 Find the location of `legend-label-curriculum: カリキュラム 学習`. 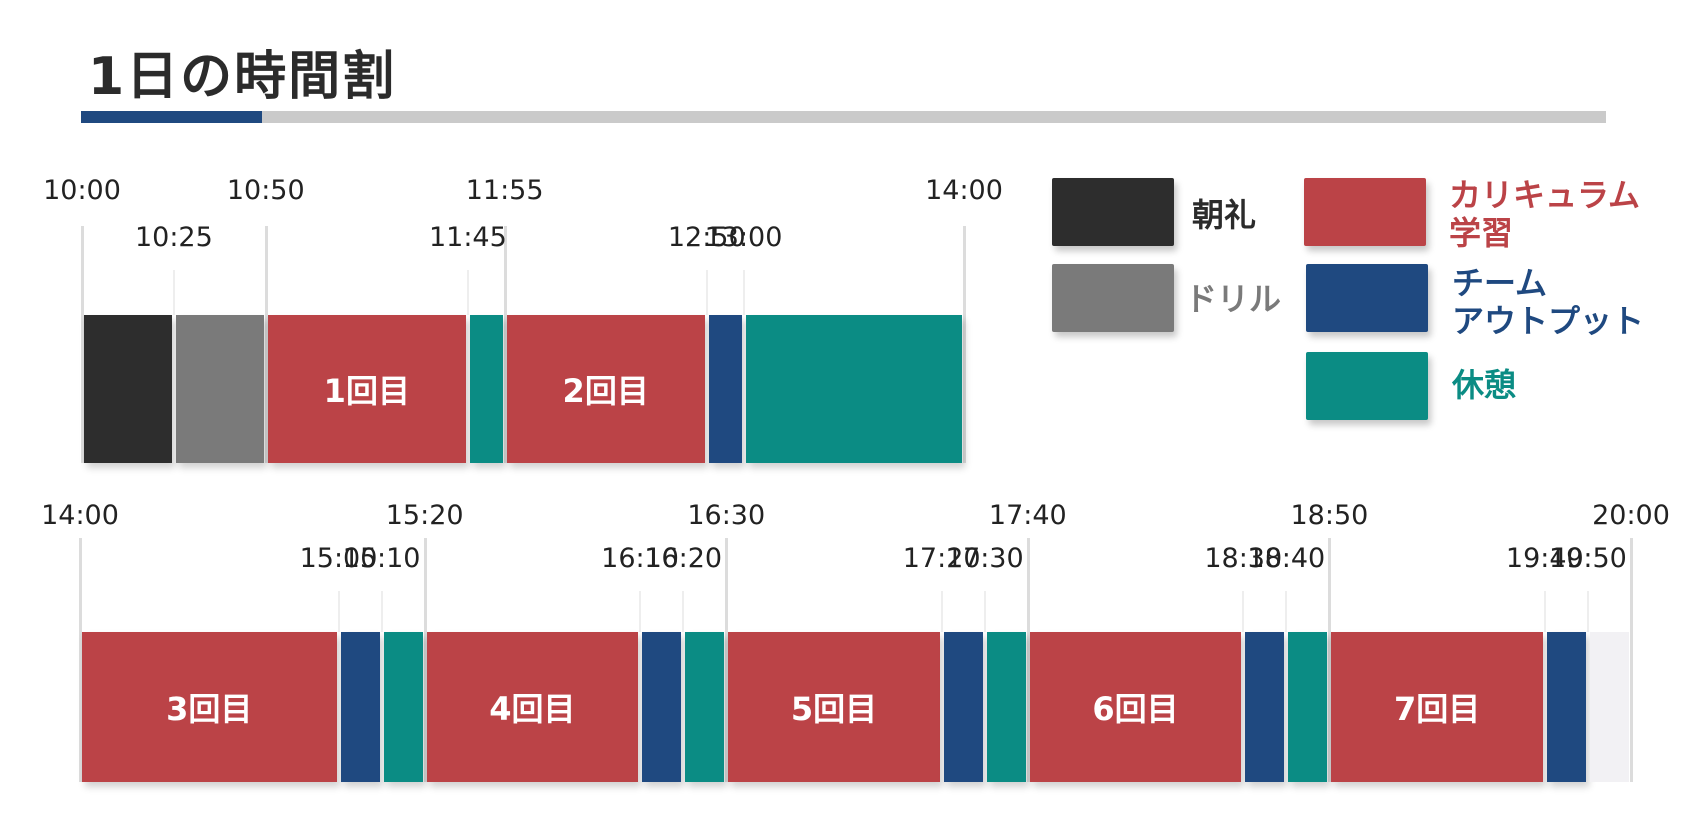

legend-label-curriculum: カリキュラム 学習 is located at coordinates (1545, 214).